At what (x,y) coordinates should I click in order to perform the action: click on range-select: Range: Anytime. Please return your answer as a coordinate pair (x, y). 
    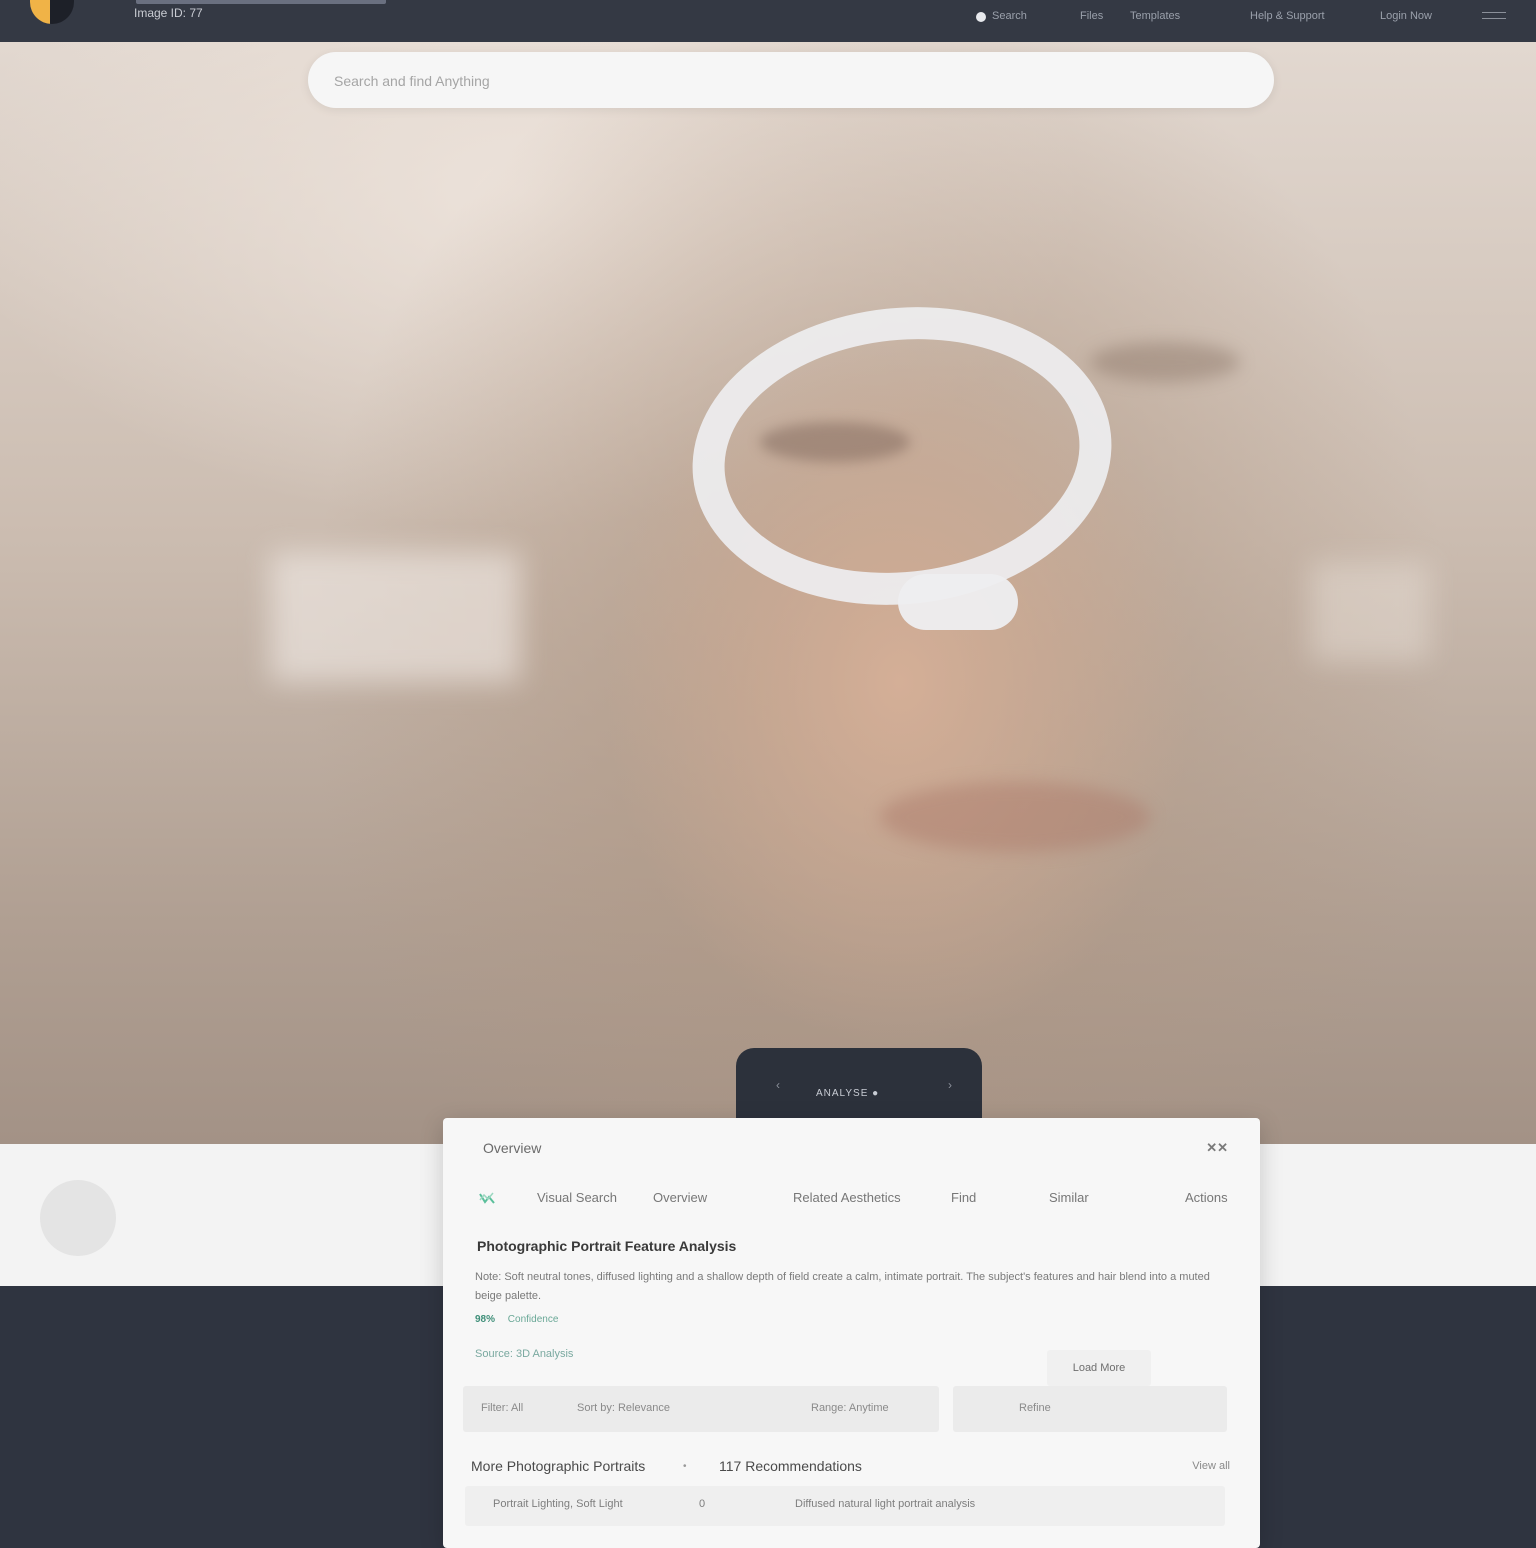
    Looking at the image, I should click on (850, 1408).